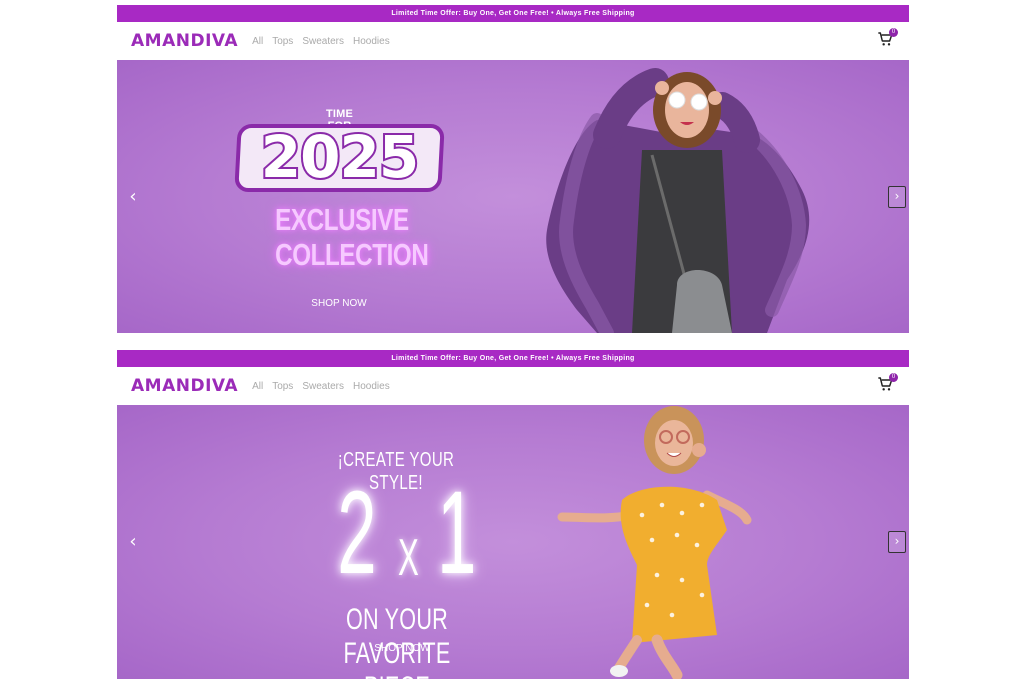 The image size is (1026, 684). What do you see at coordinates (357, 533) in the screenshot?
I see `offer-number-two: 2` at bounding box center [357, 533].